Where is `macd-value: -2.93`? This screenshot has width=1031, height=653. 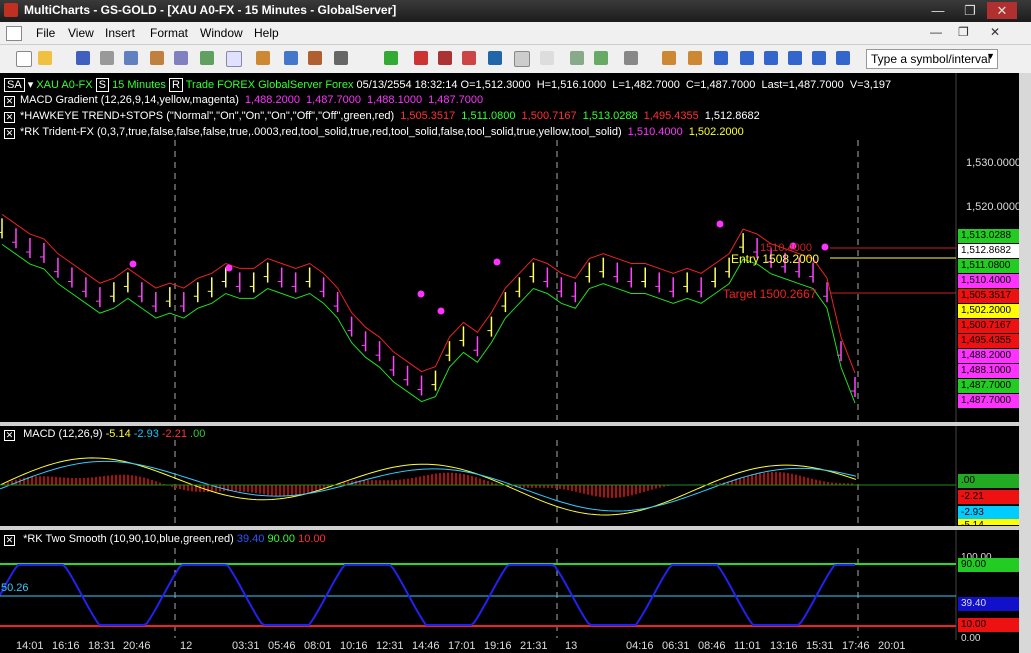 macd-value: -2.93 is located at coordinates (146, 434).